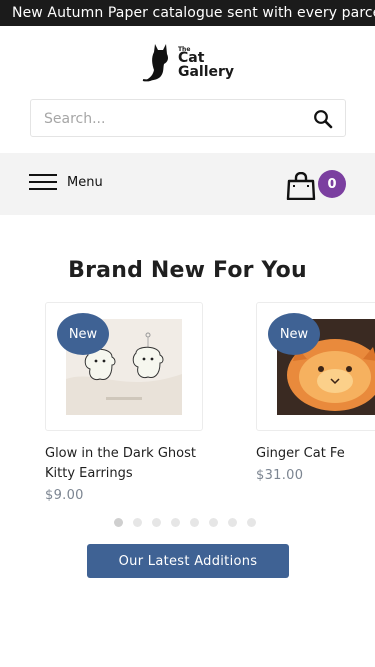 This screenshot has width=375, height=667. I want to click on header: The Cat Gallery, so click(187, 62).